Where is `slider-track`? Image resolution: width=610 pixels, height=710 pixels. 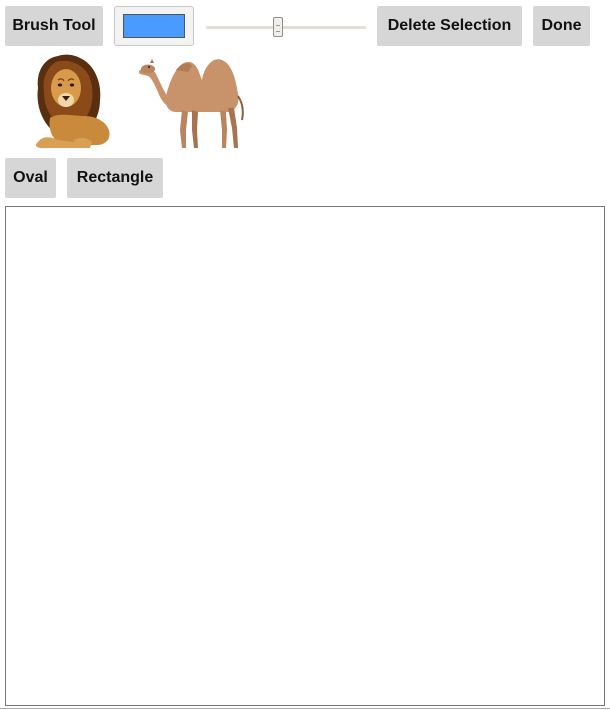 slider-track is located at coordinates (286, 27).